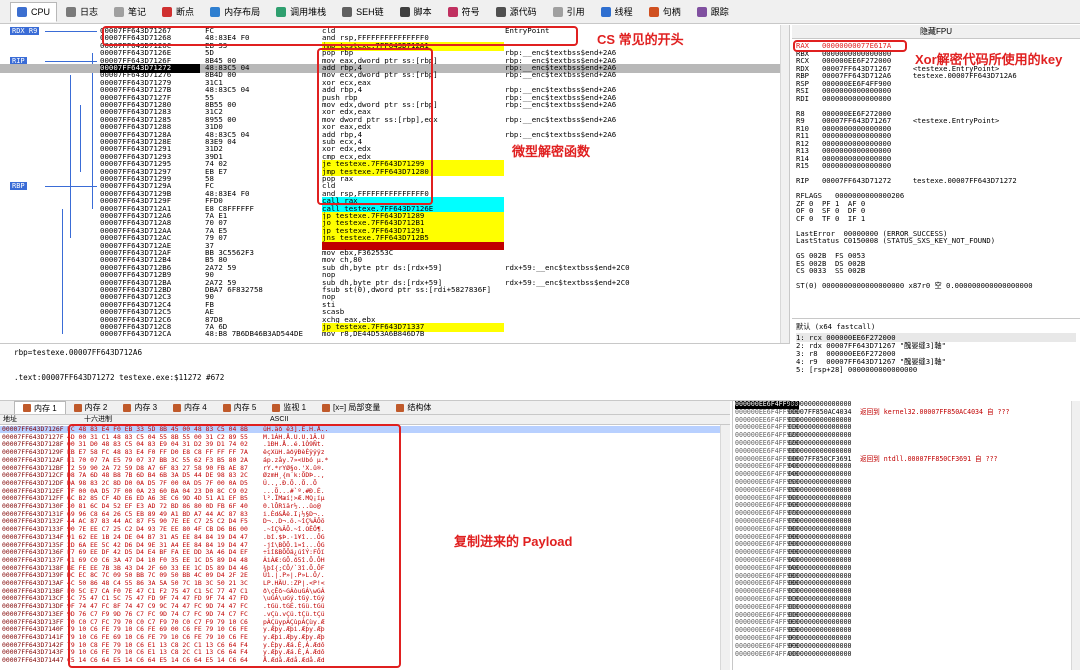  What do you see at coordinates (375, 126) in the screenshot?
I see `decrypt-func-box` at bounding box center [375, 126].